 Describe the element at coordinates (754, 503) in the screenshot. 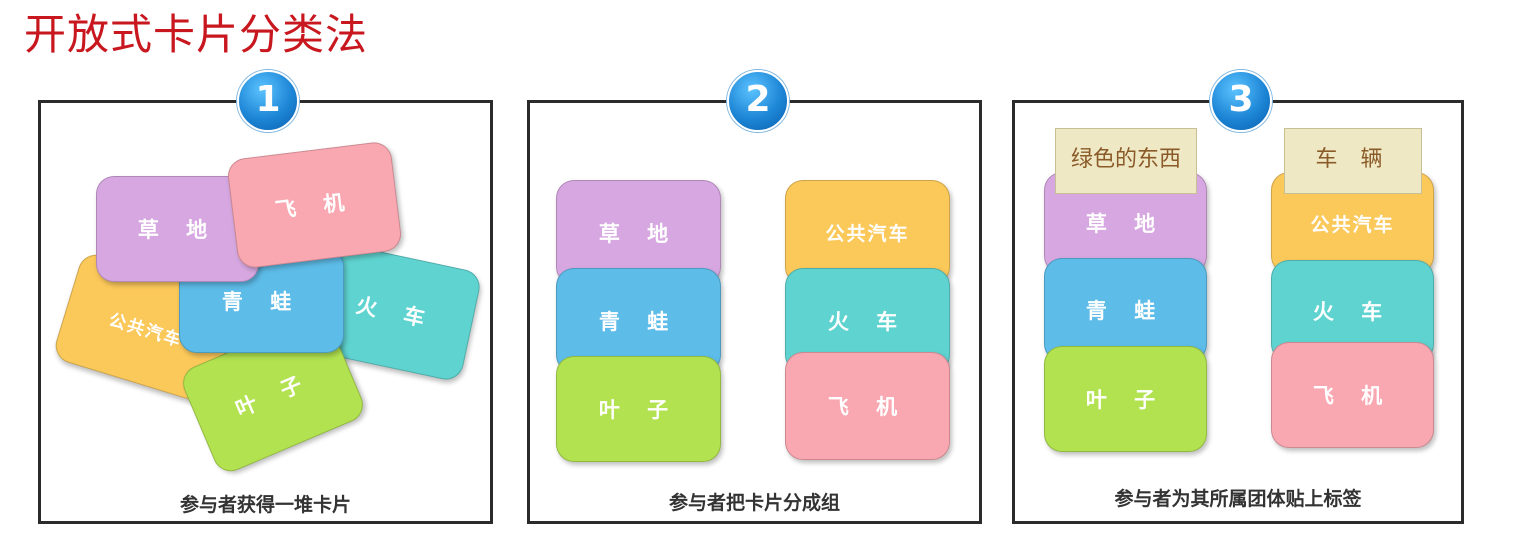

I see `step-2-caption: 参与者把卡片分成组` at that location.